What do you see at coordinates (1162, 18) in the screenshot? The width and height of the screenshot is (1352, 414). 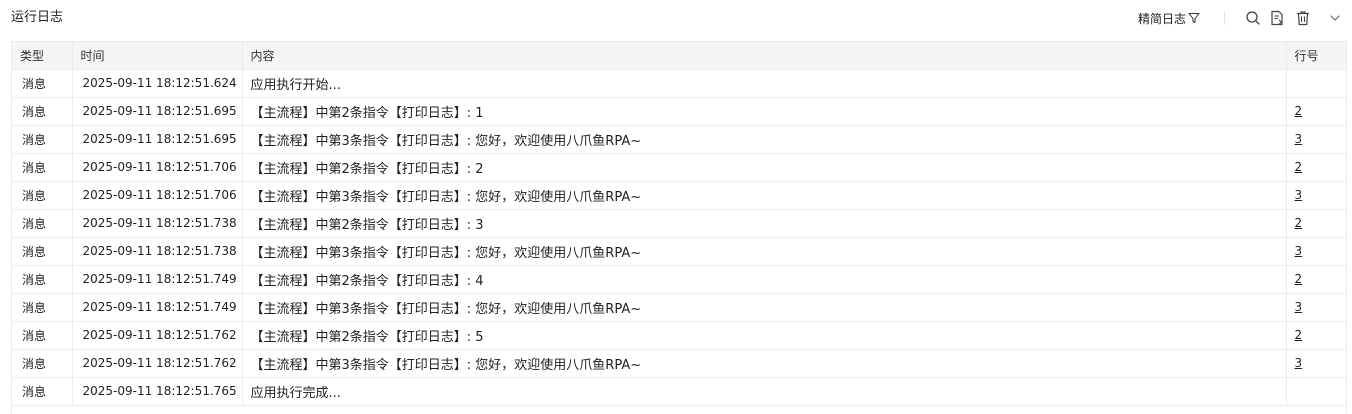 I see `filter-button-label: 精简日志` at bounding box center [1162, 18].